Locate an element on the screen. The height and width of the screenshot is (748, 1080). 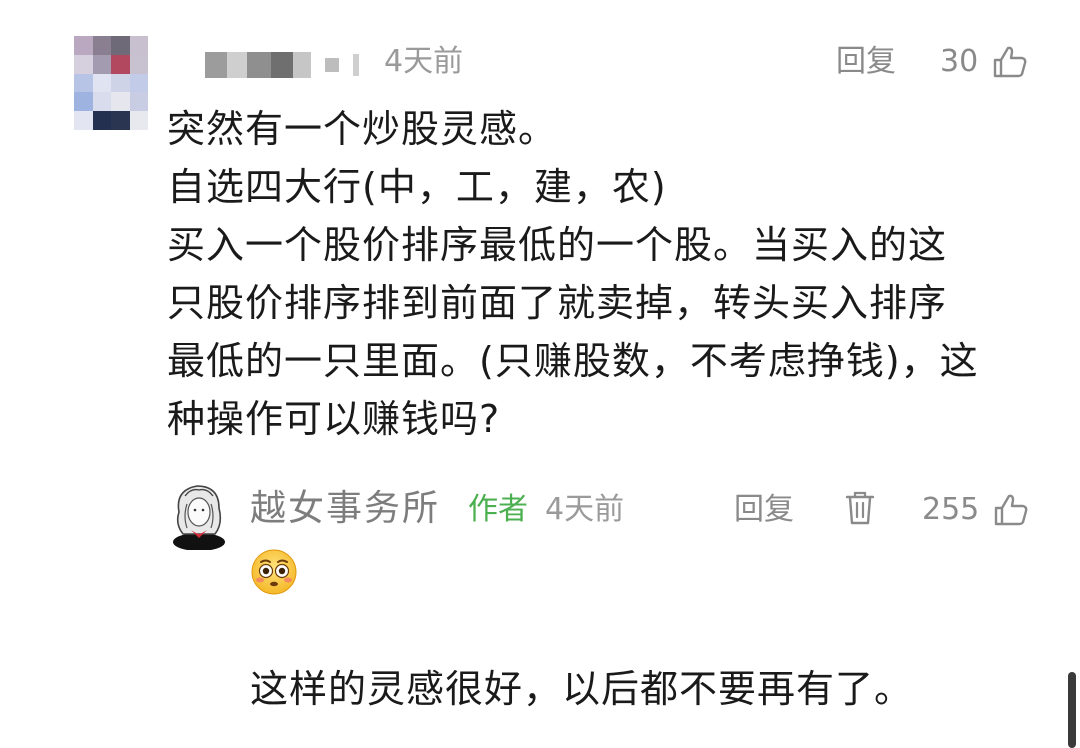
reply-timestamp: 4天前 is located at coordinates (585, 509).